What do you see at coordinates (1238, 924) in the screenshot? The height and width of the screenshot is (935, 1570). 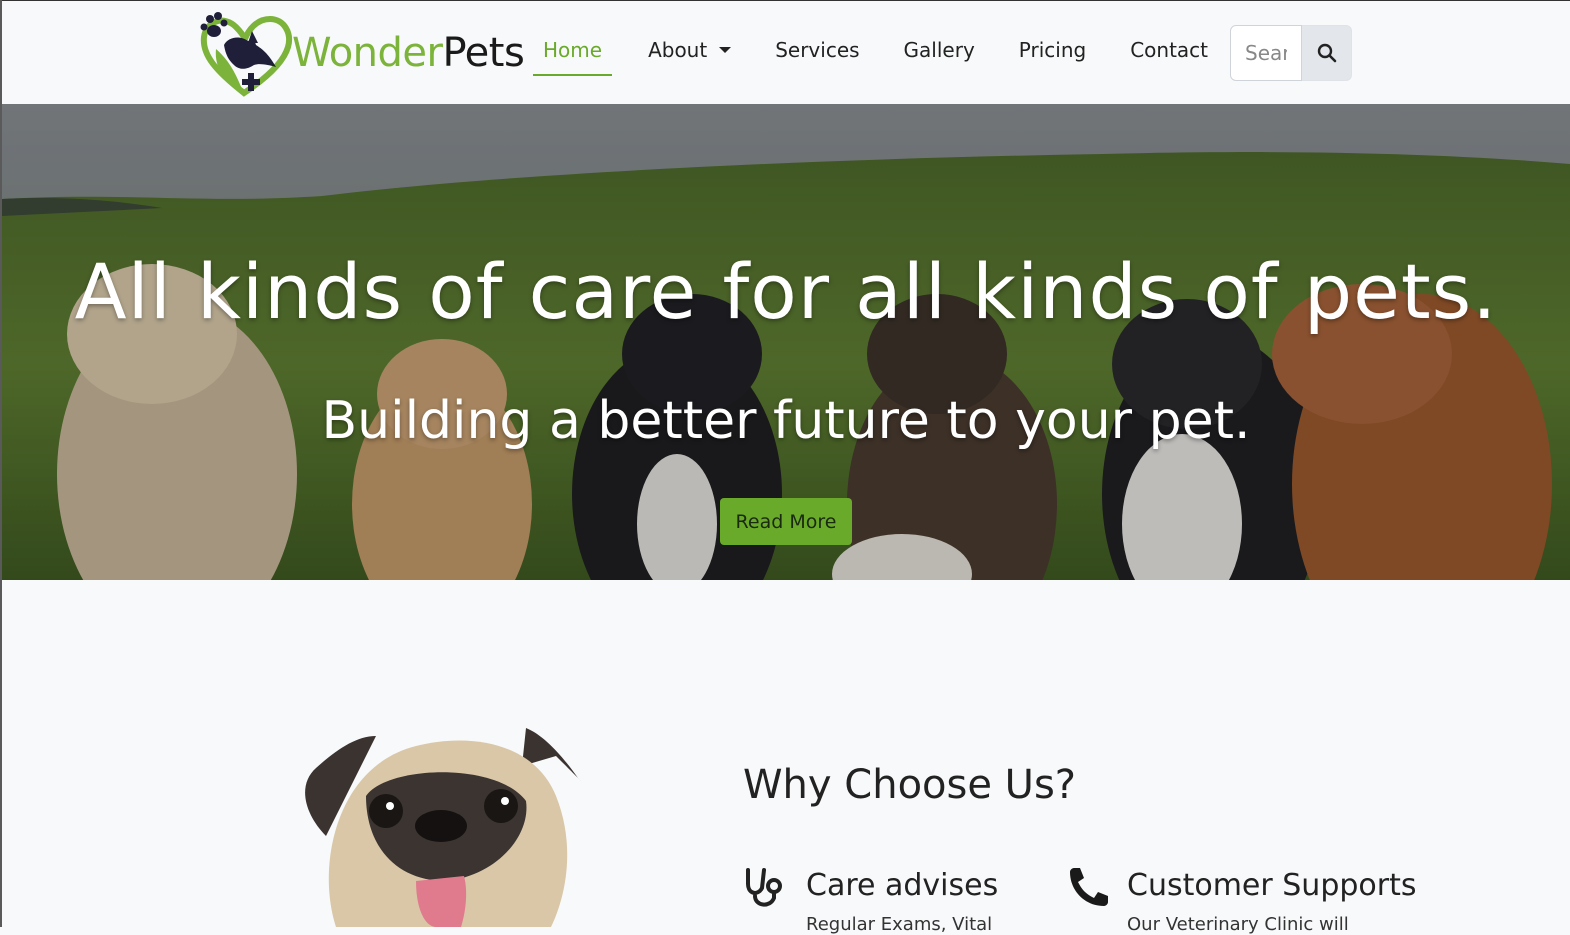 I see `feature-text-support: Our Veterinary Clinic will` at bounding box center [1238, 924].